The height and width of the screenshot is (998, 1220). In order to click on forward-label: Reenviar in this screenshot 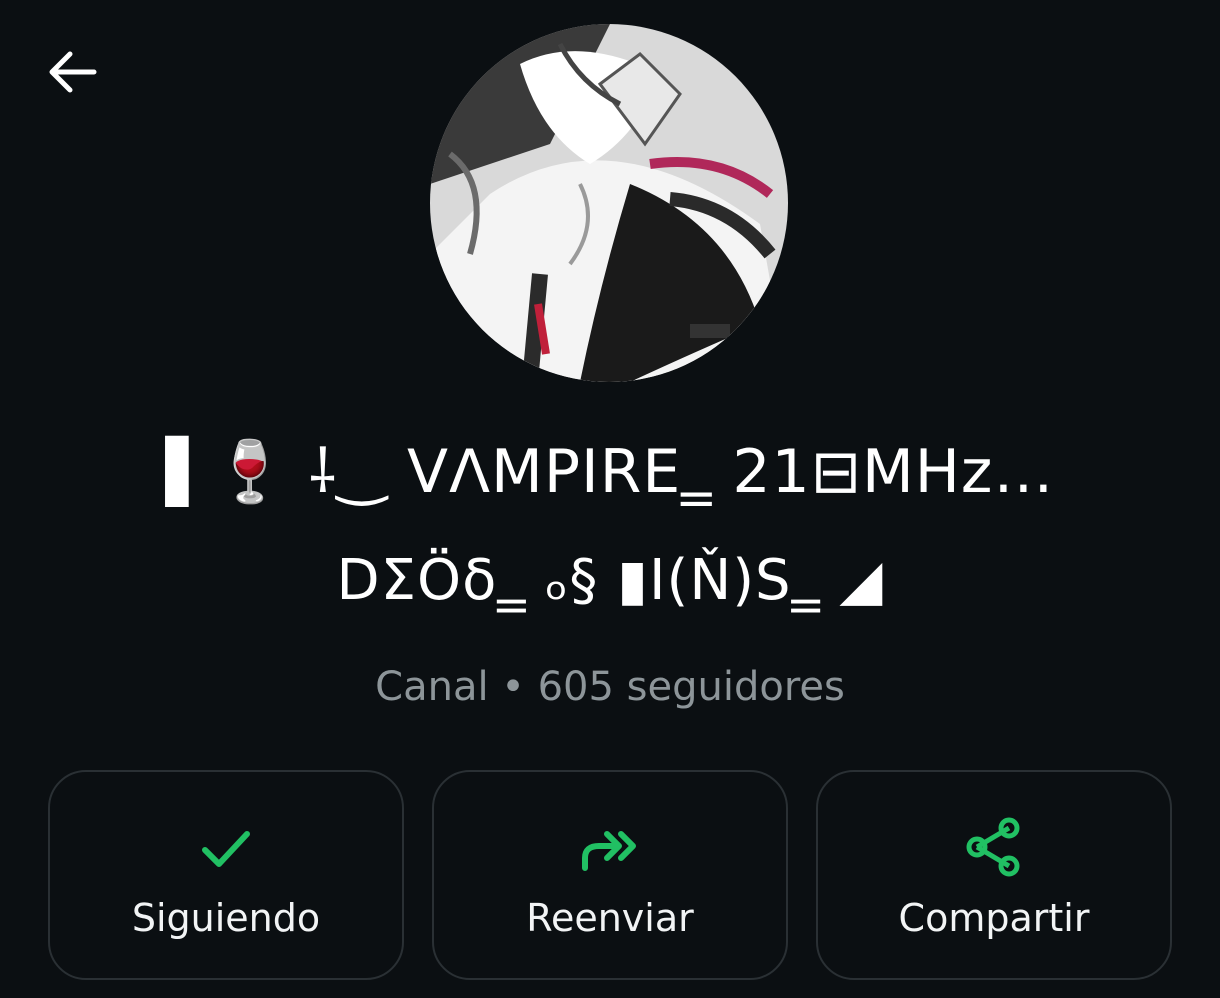, I will do `click(610, 918)`.